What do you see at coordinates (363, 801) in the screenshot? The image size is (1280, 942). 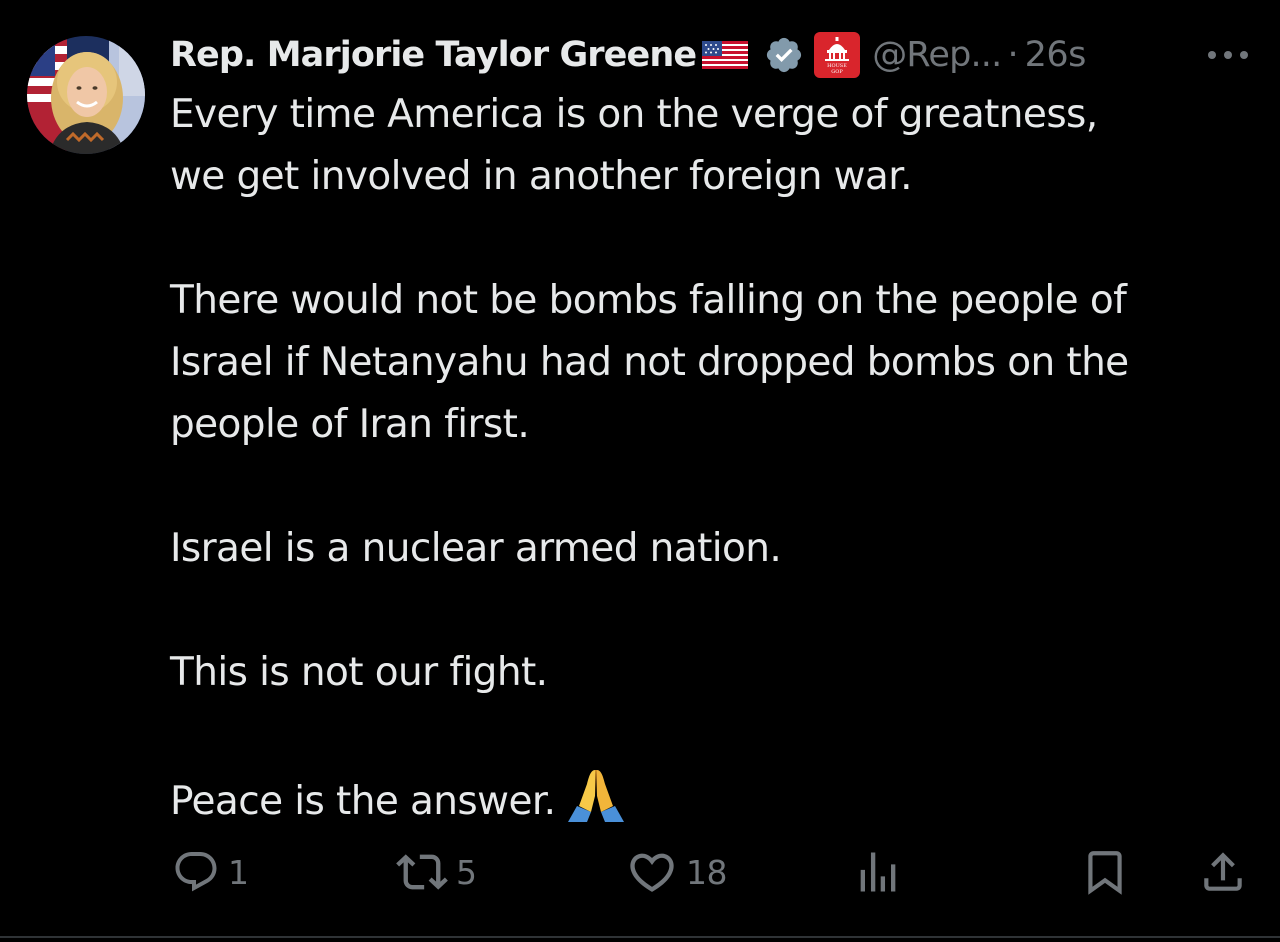 I see `tweet-line-text: Peace is the answer.` at bounding box center [363, 801].